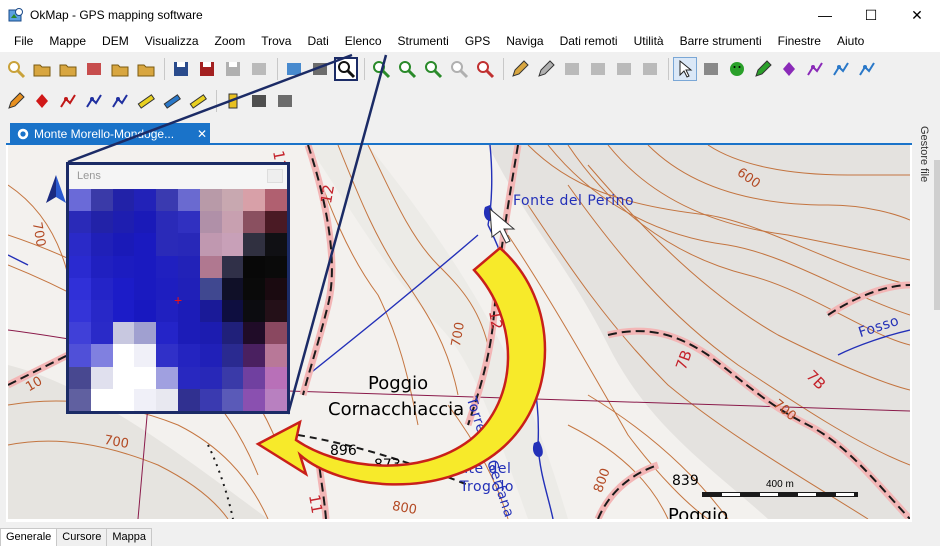 The height and width of the screenshot is (546, 940). Describe the element at coordinates (181, 69) in the screenshot. I see `save-button` at that location.